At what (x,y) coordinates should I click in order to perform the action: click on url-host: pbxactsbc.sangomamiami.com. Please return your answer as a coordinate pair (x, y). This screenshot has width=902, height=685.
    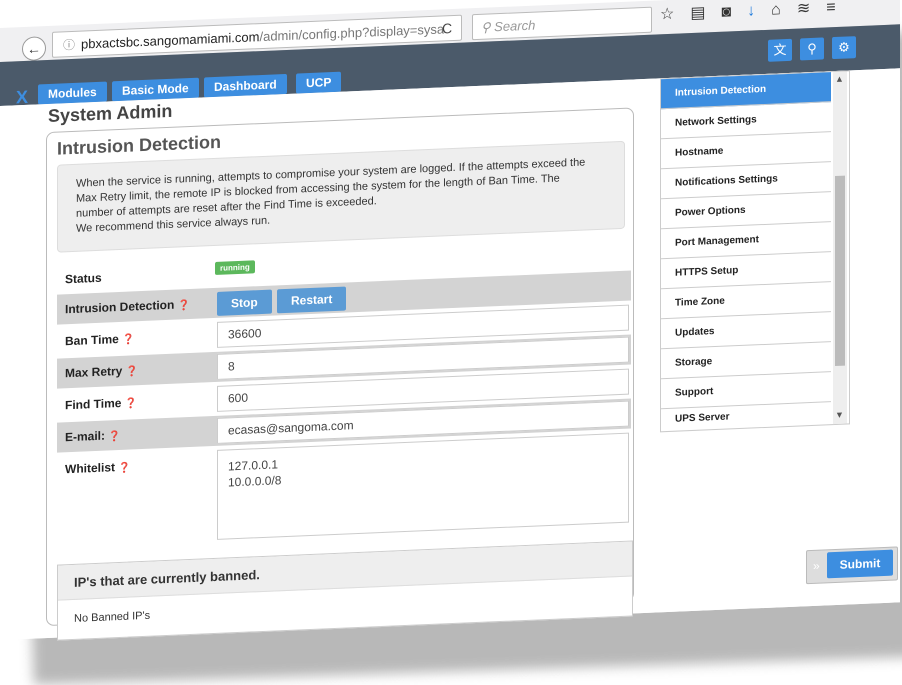
    Looking at the image, I should click on (170, 40).